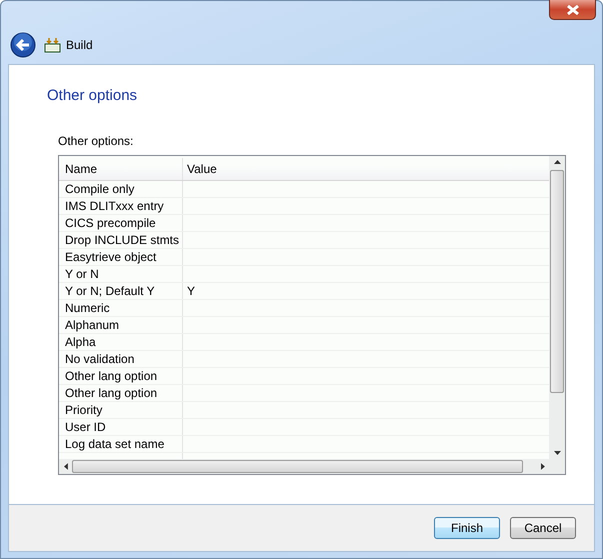 Image resolution: width=603 pixels, height=559 pixels. I want to click on table-cell: User ID, so click(121, 427).